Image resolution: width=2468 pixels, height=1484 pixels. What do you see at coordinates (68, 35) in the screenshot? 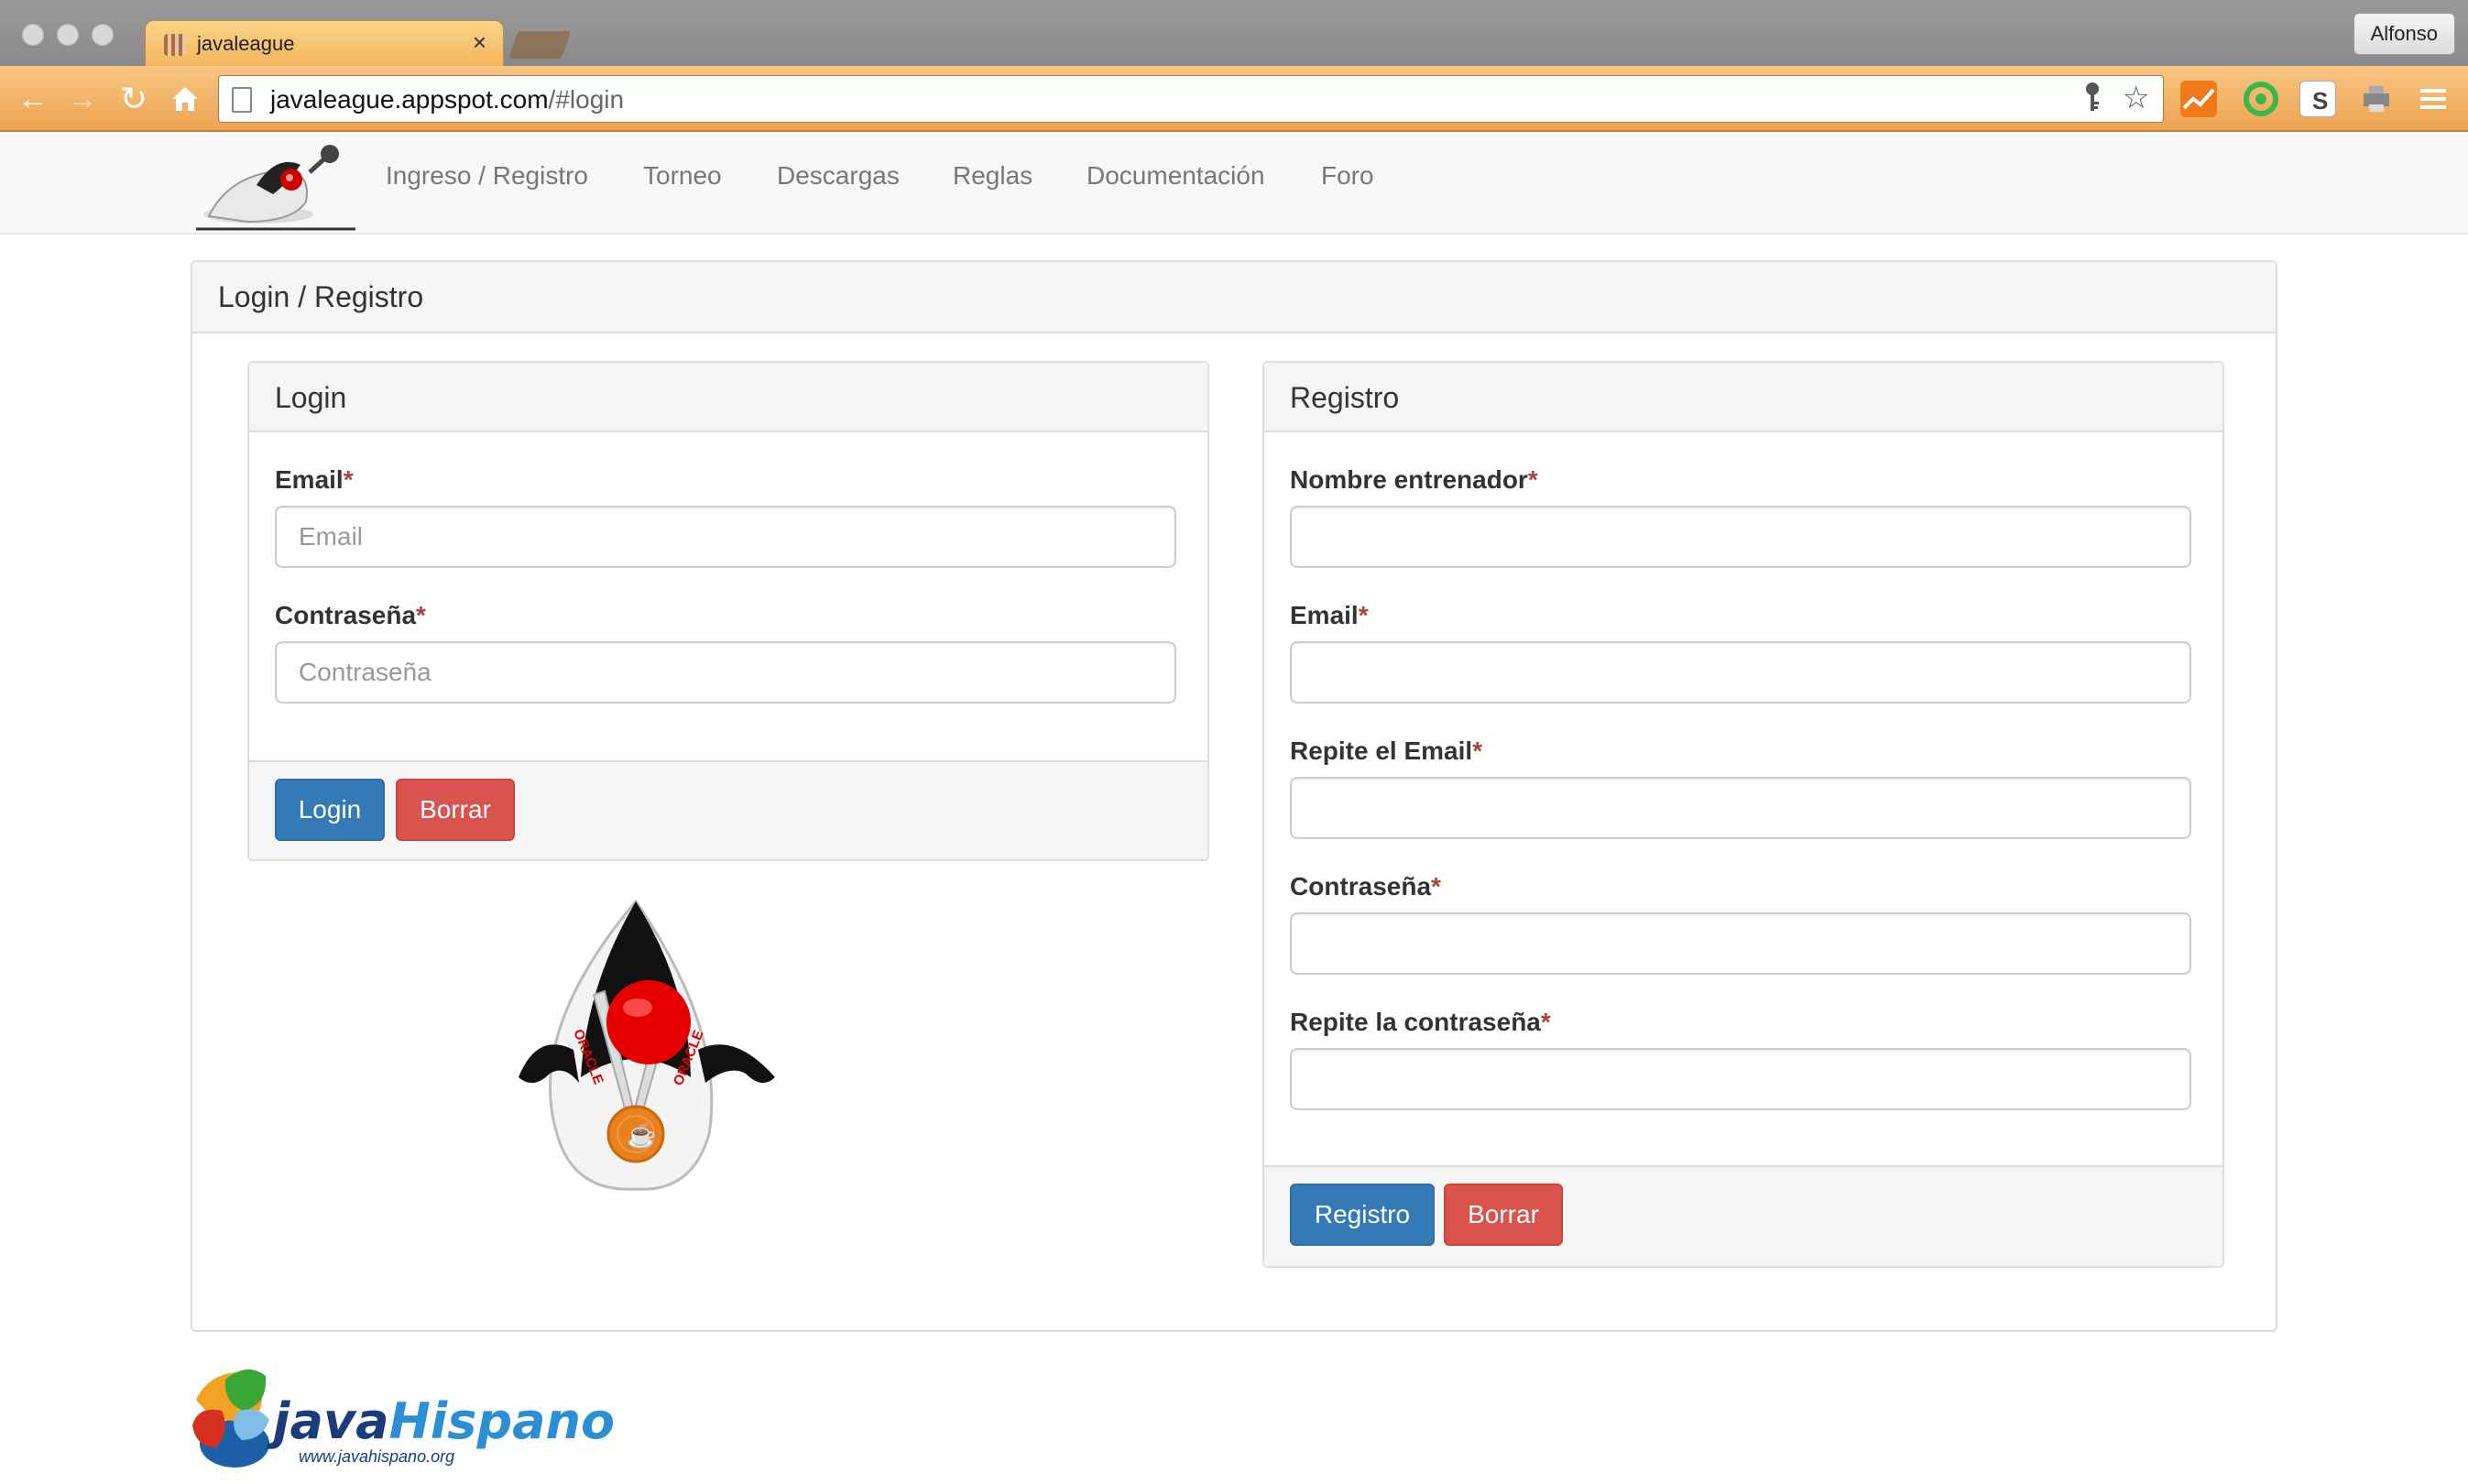
I see `minimize-window-icon` at bounding box center [68, 35].